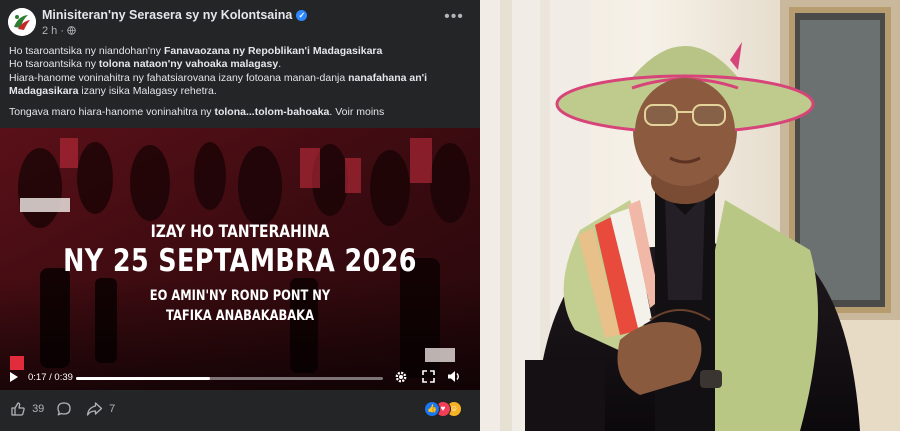 The height and width of the screenshot is (431, 900). I want to click on like-icon: 👍, so click(432, 409).